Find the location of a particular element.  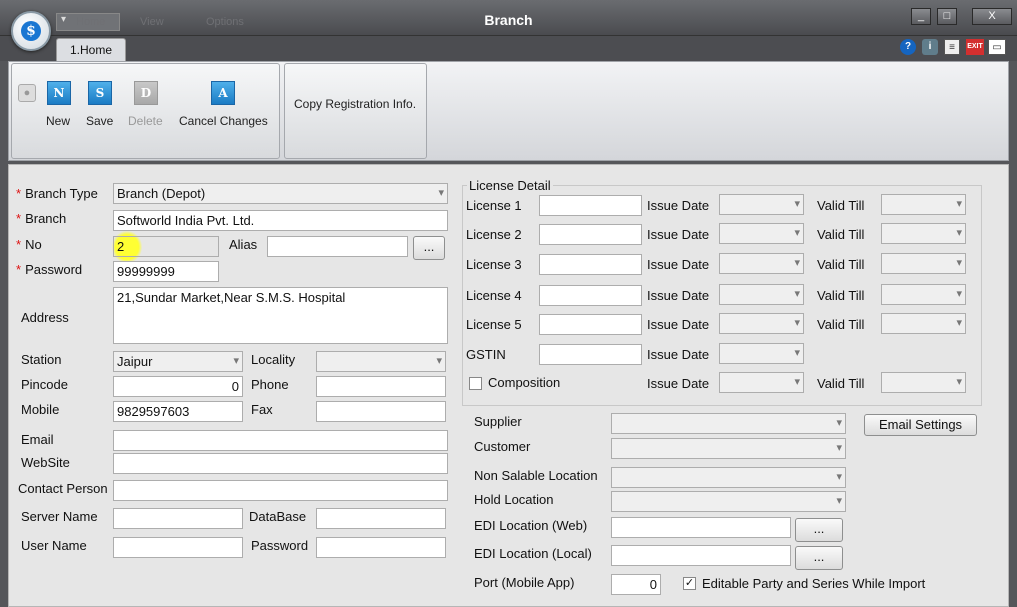

license-4-valid-label: Valid Till is located at coordinates (841, 295).